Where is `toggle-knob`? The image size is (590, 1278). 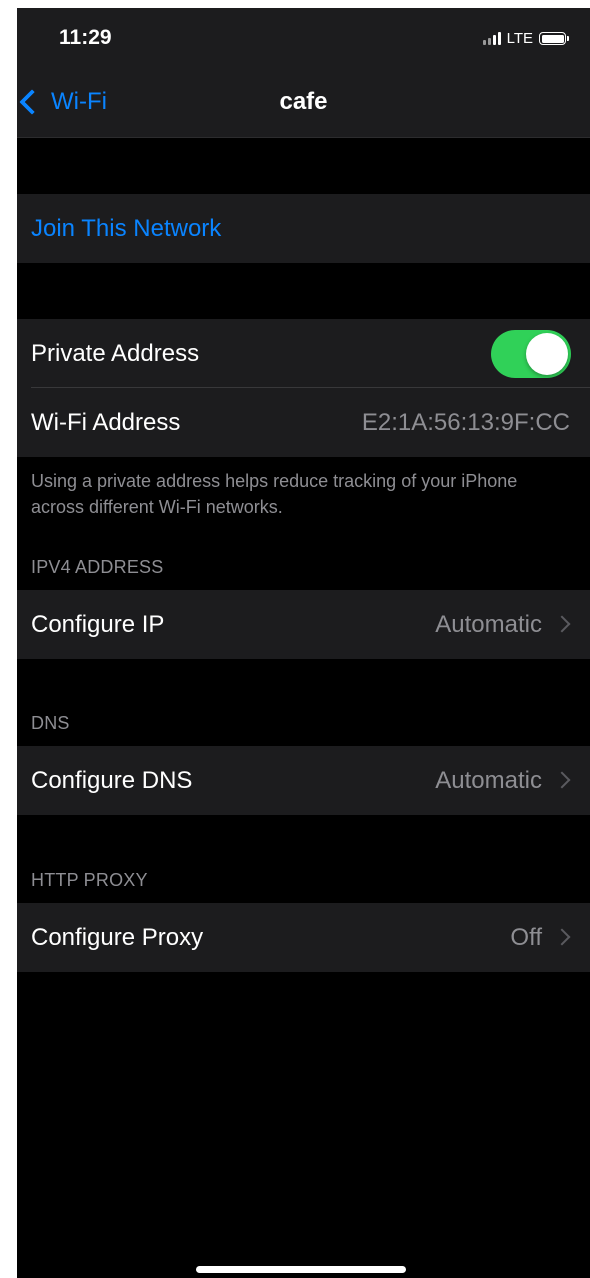
toggle-knob is located at coordinates (547, 354).